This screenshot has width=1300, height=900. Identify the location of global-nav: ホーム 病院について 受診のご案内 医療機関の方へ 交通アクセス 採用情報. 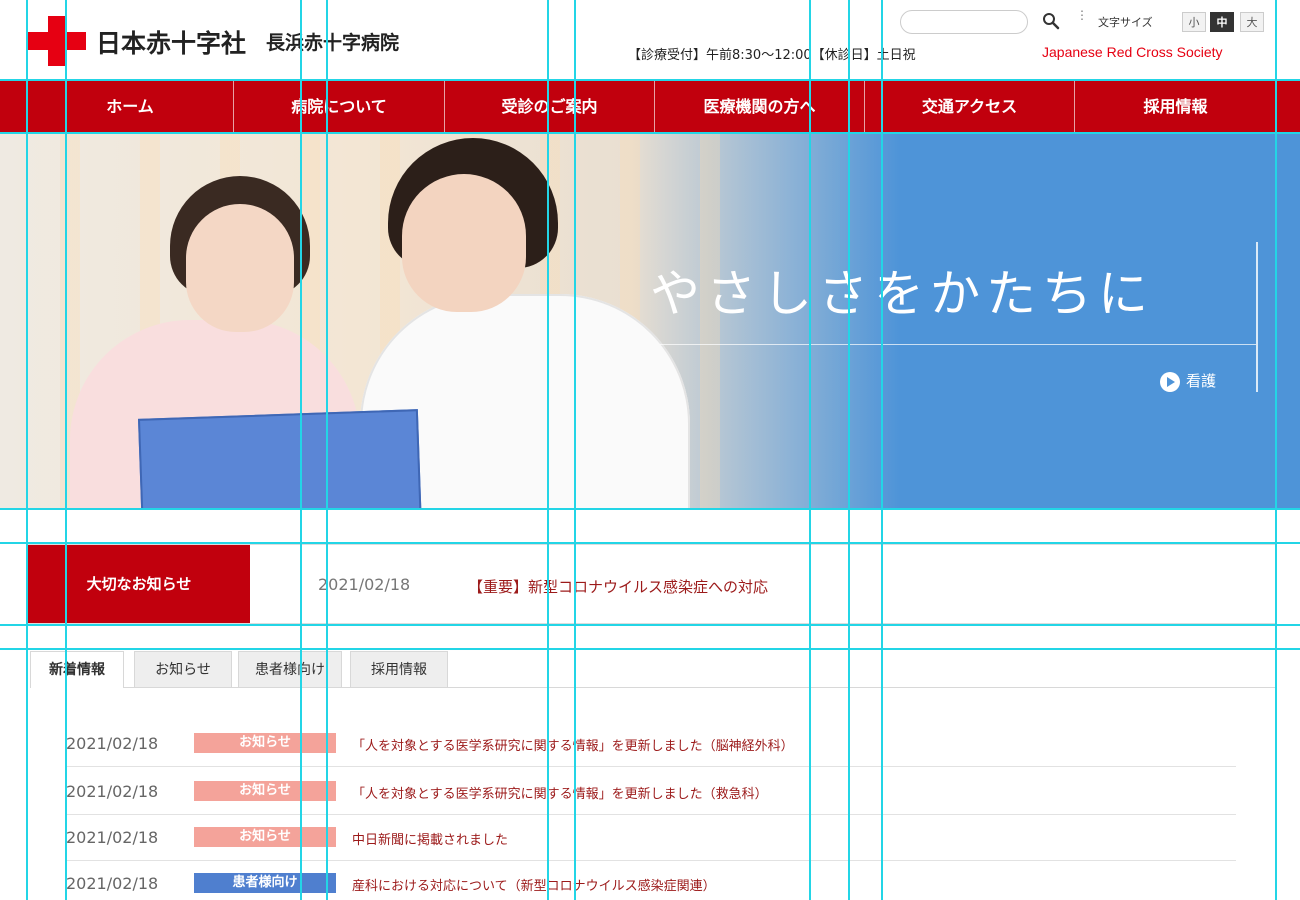
(650, 107).